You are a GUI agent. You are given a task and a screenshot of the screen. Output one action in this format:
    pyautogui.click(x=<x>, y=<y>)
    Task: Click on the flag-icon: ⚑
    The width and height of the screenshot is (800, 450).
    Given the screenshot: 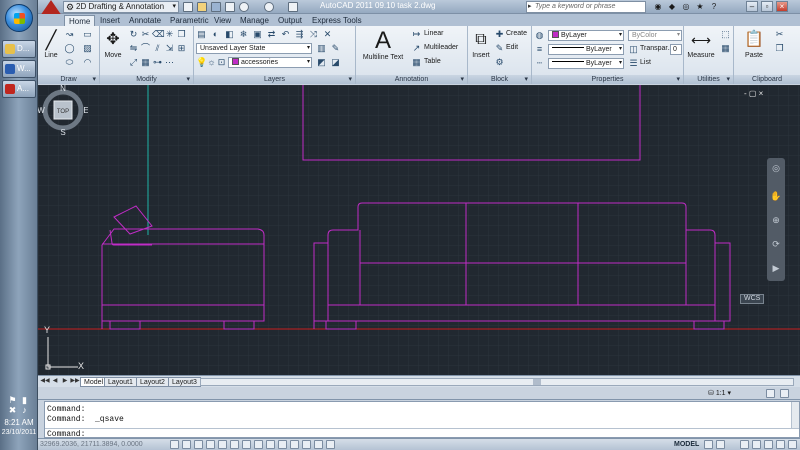 What is the action you would take?
    pyautogui.click(x=12, y=400)
    